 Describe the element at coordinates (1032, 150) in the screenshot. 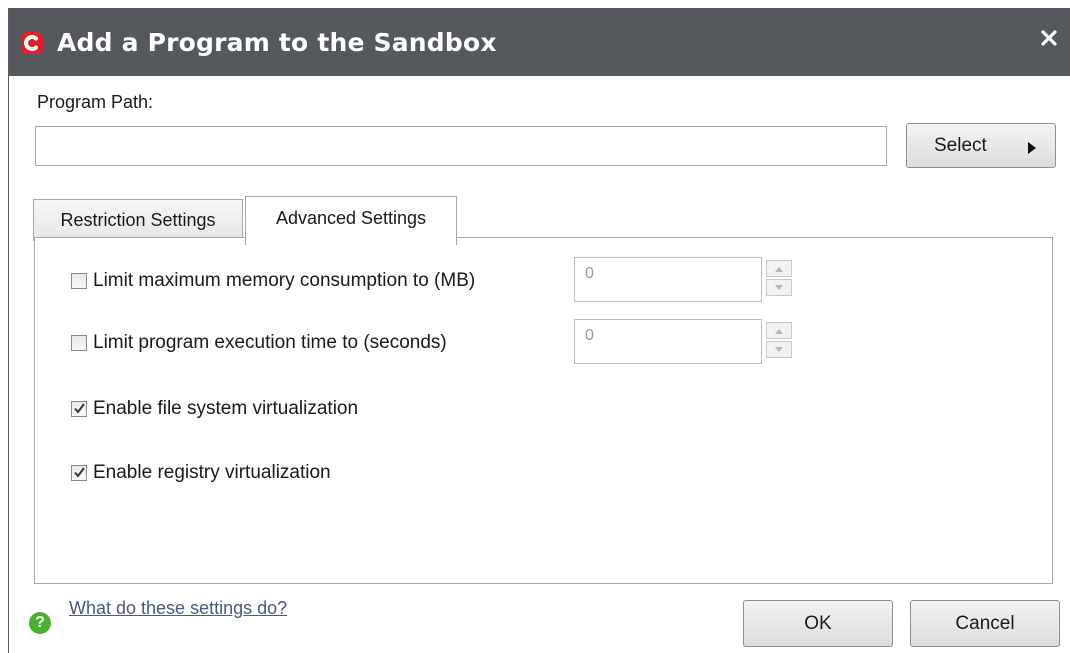

I see `chevron-right-icon` at that location.